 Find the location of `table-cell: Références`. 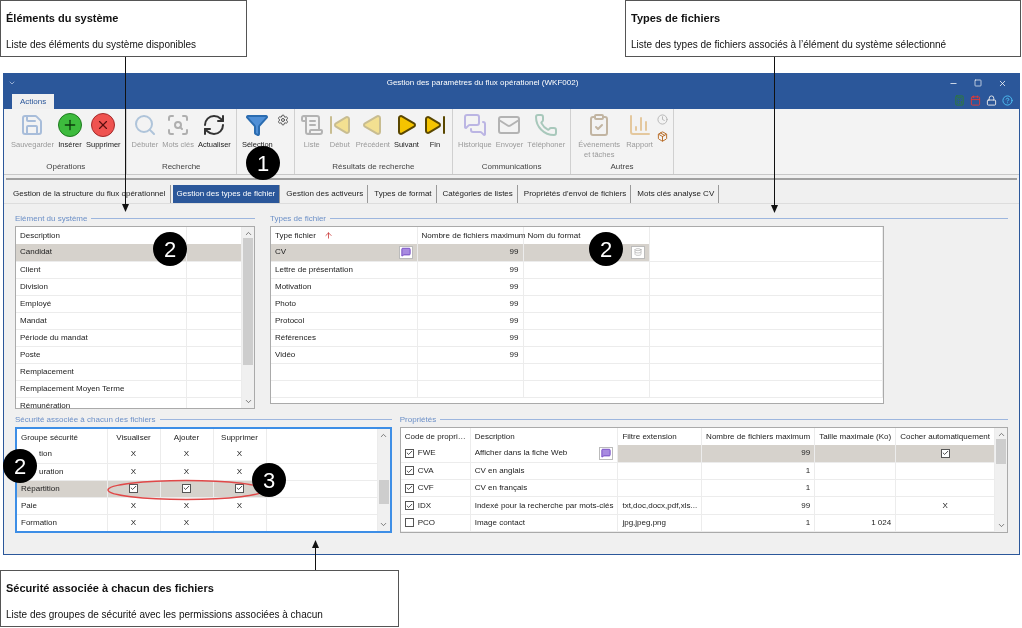

table-cell: Références is located at coordinates (295, 337).